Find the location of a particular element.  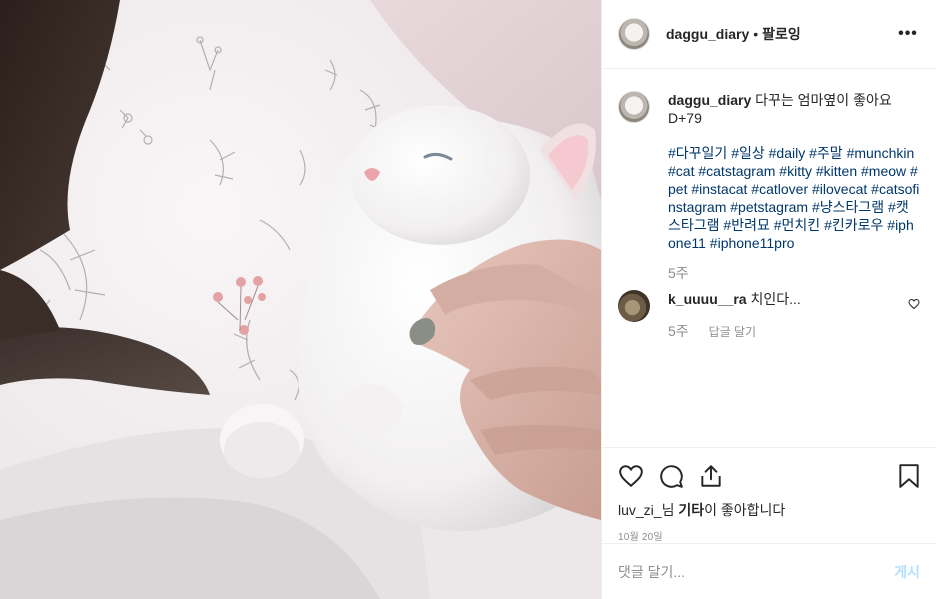

liker-username: luv_zi_ is located at coordinates (640, 510).